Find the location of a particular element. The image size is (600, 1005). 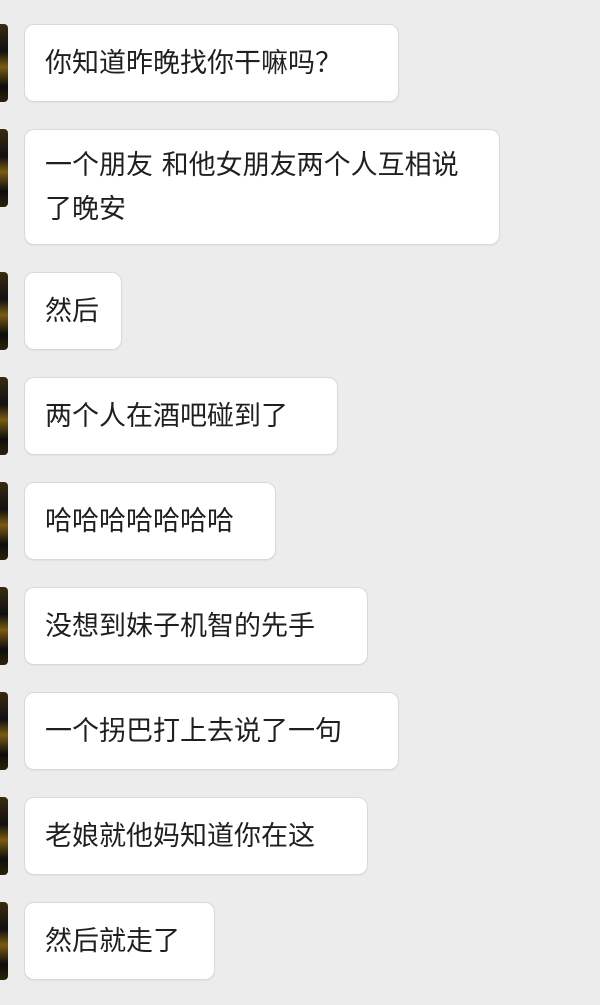

message-text: 然后就走了 is located at coordinates (112, 941).